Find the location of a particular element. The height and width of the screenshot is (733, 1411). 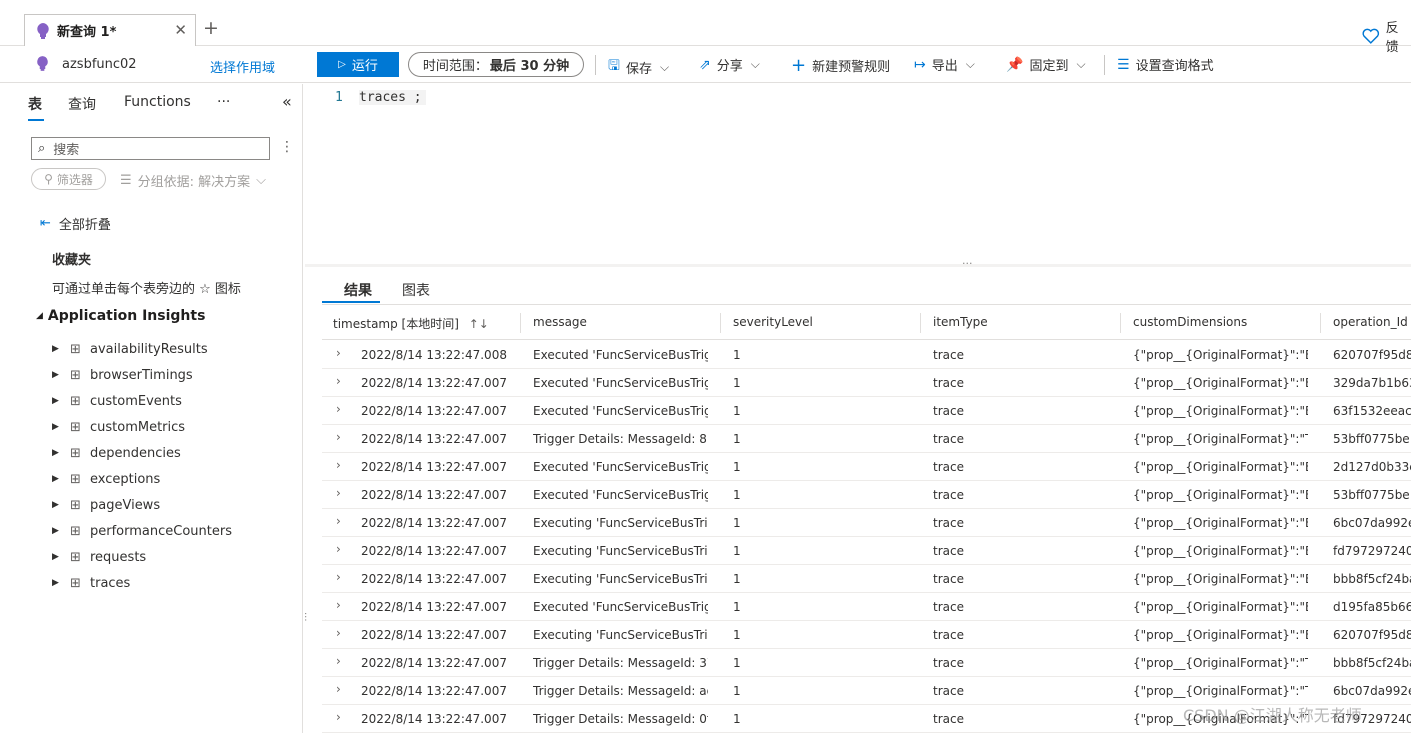

save-button: 🖫 保存 ⌵ is located at coordinates (638, 67).